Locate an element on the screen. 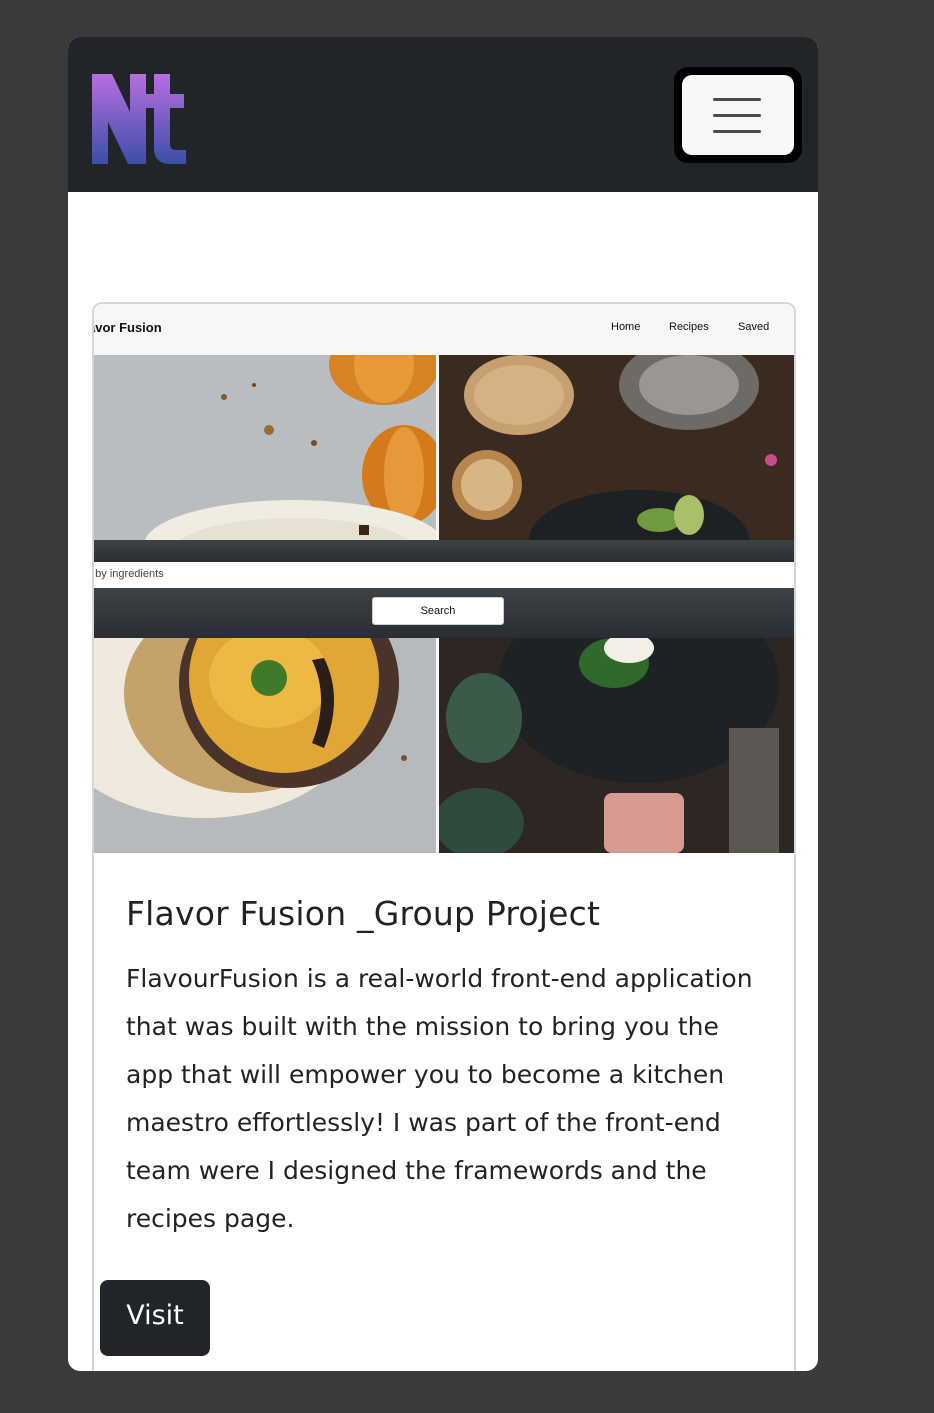 The image size is (934, 1413). visit-button: Visit is located at coordinates (155, 1318).